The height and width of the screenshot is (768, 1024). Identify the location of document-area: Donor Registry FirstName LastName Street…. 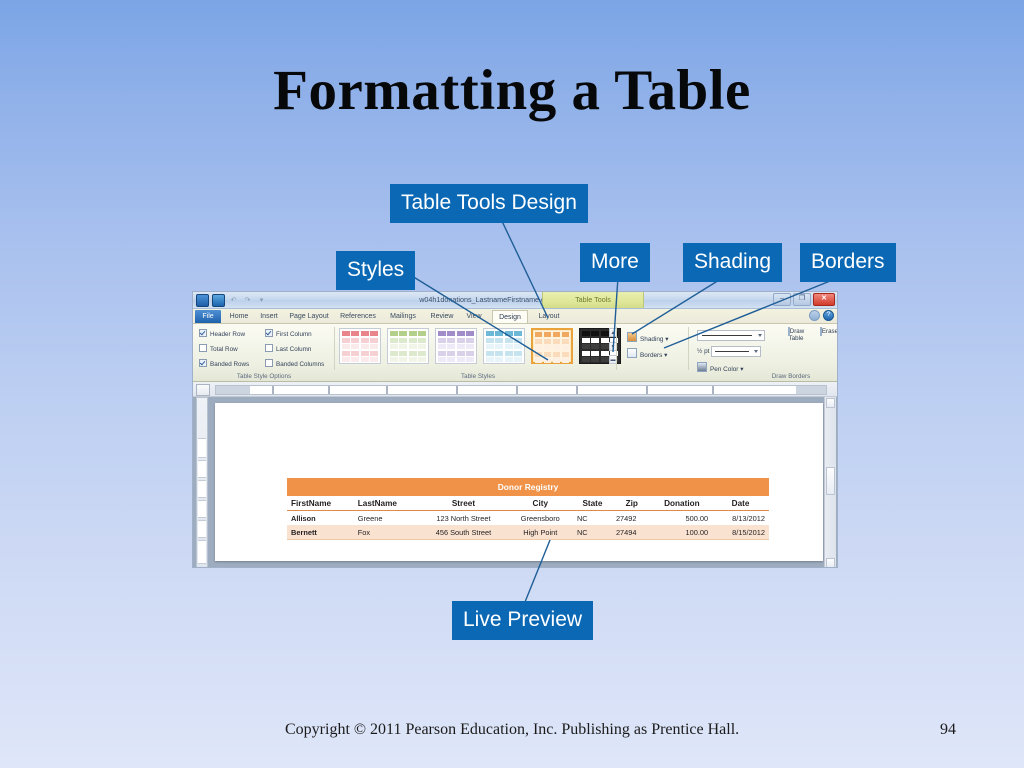
(515, 482).